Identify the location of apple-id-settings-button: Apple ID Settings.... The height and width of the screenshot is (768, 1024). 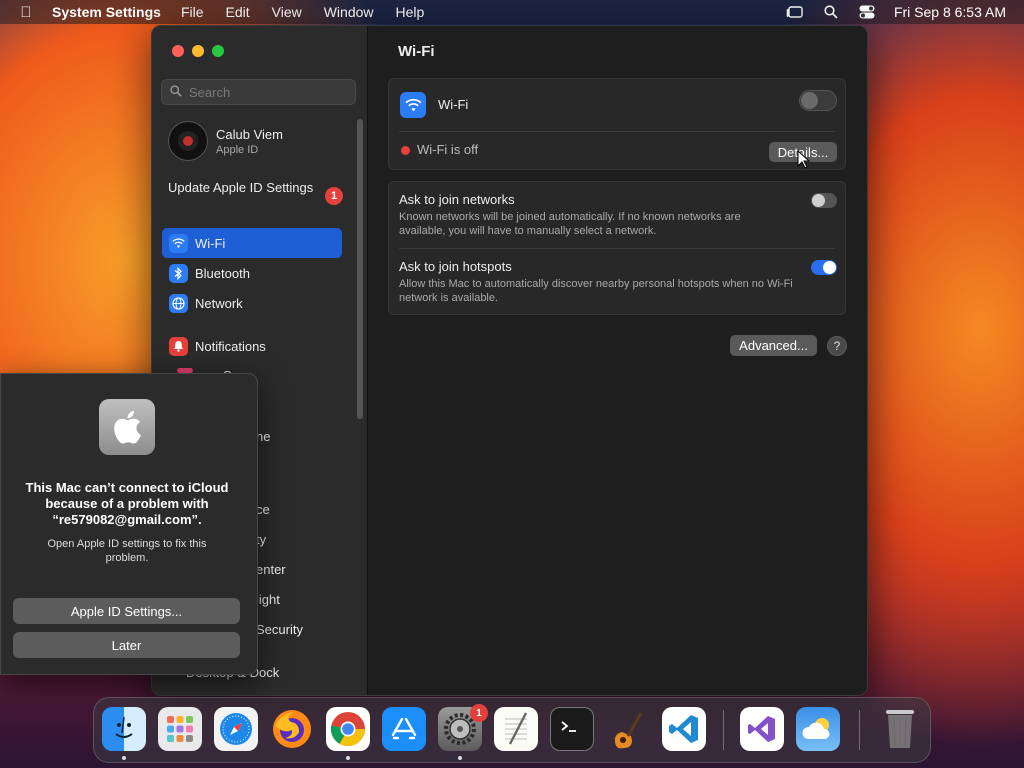
(126, 611).